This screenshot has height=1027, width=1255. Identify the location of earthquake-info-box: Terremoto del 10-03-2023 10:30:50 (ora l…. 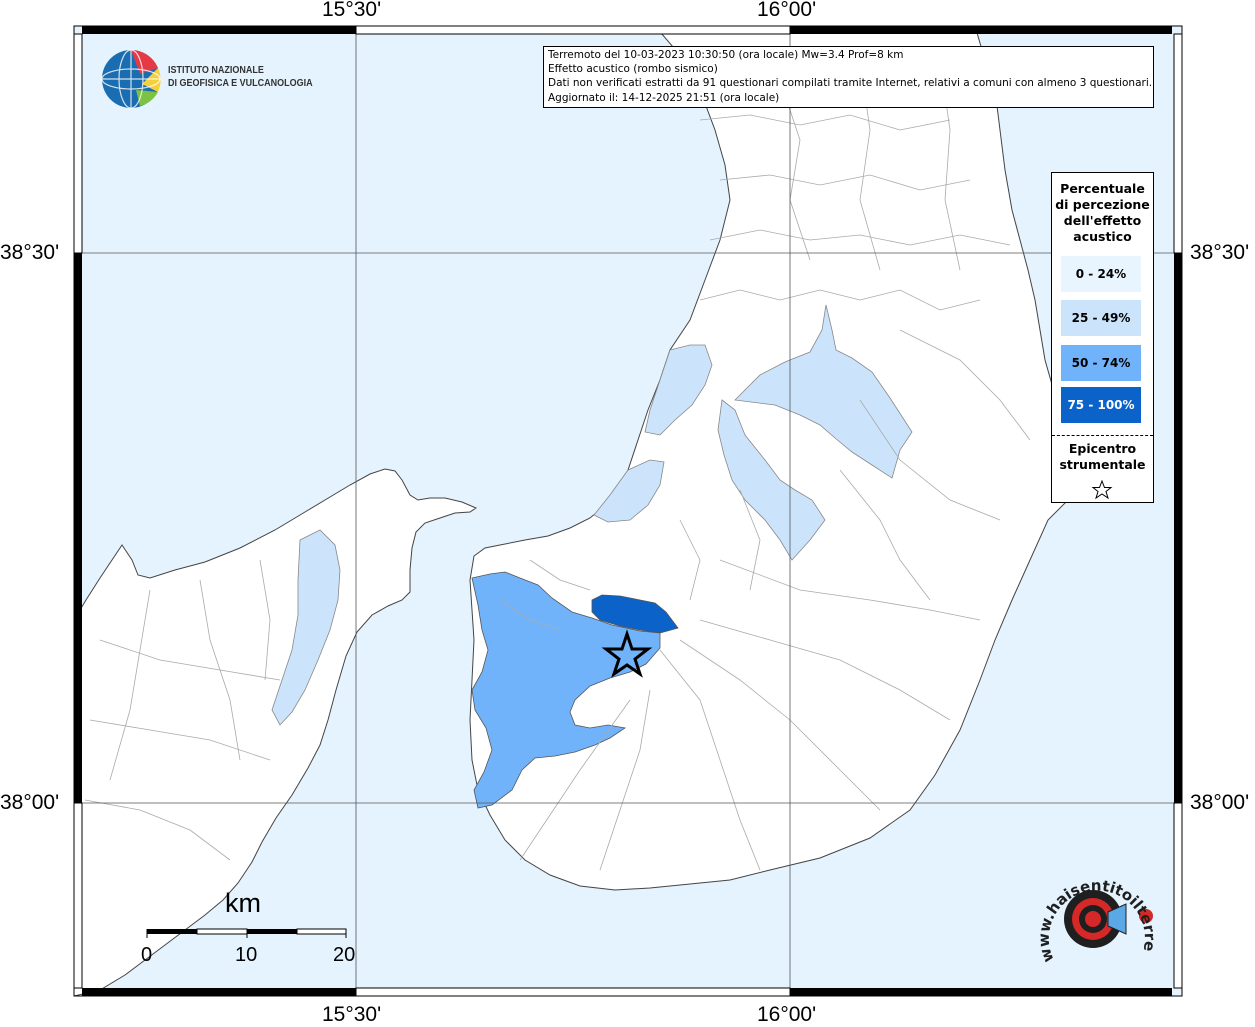
(848, 77).